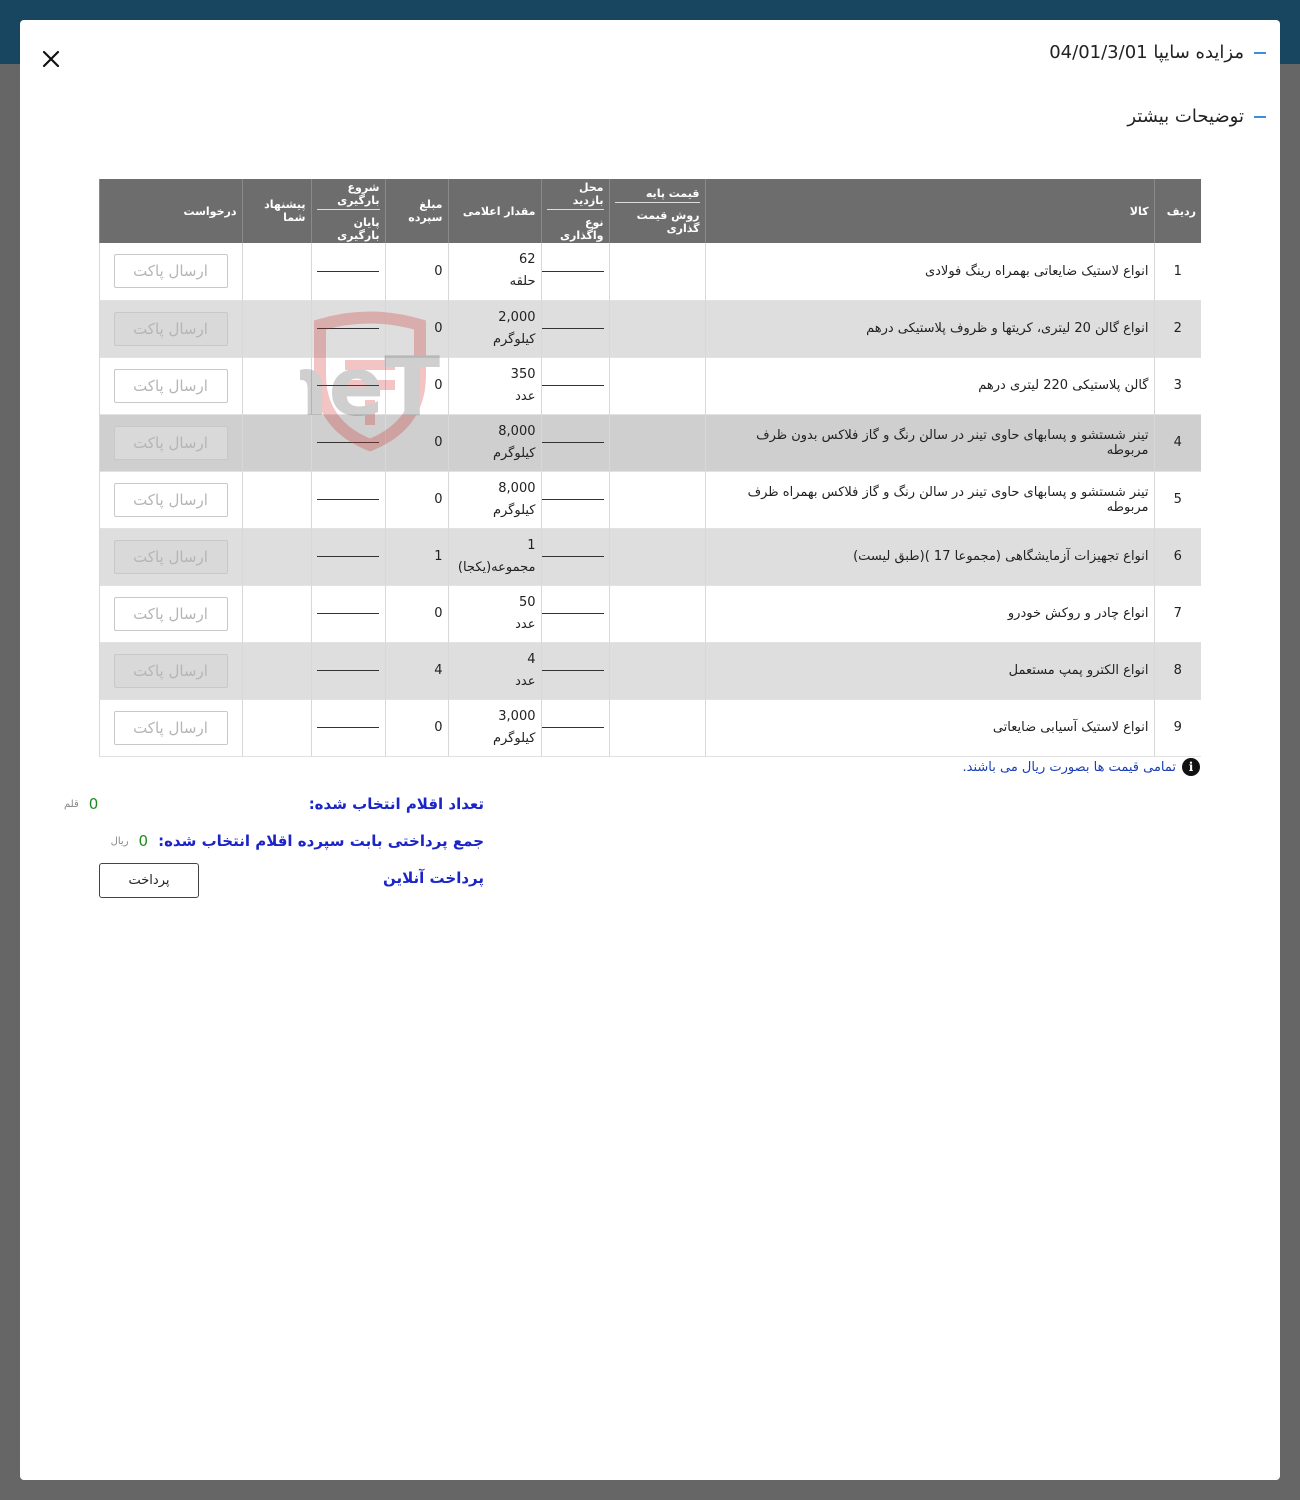 This screenshot has height=1500, width=1300. Describe the element at coordinates (1177, 442) in the screenshot. I see `row-number: 4` at that location.